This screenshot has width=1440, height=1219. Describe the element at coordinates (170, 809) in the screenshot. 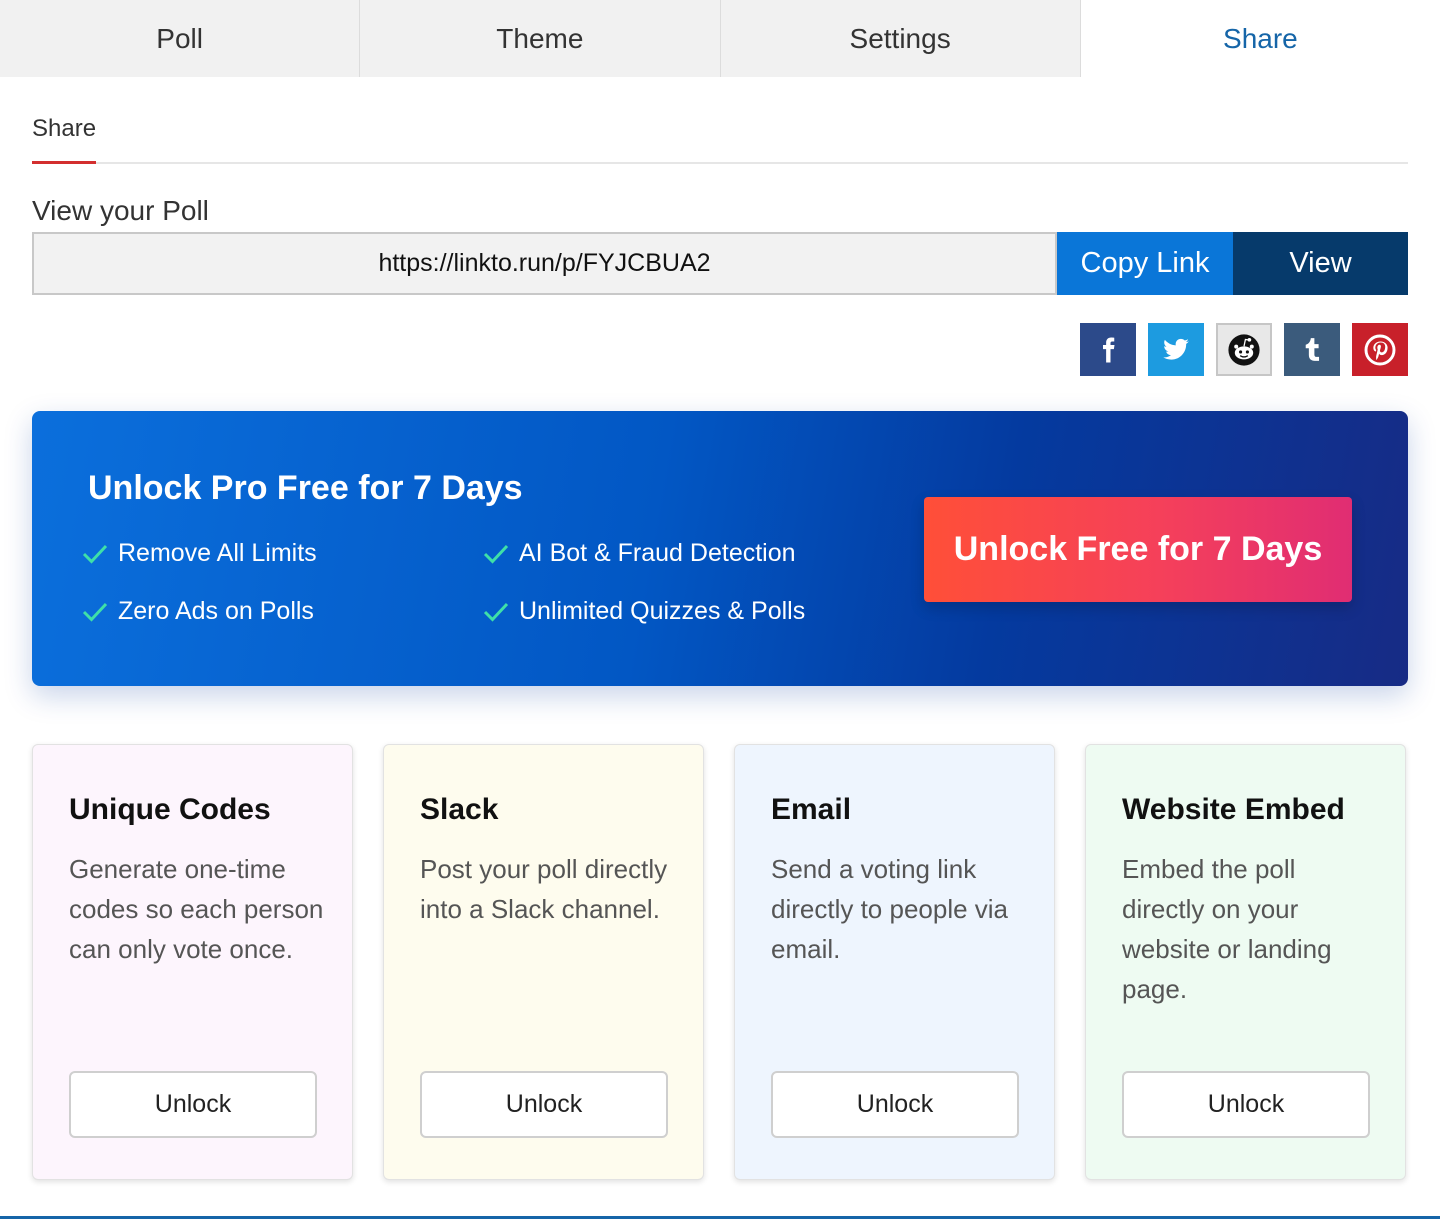

I see `card-title: Unique Codes` at that location.